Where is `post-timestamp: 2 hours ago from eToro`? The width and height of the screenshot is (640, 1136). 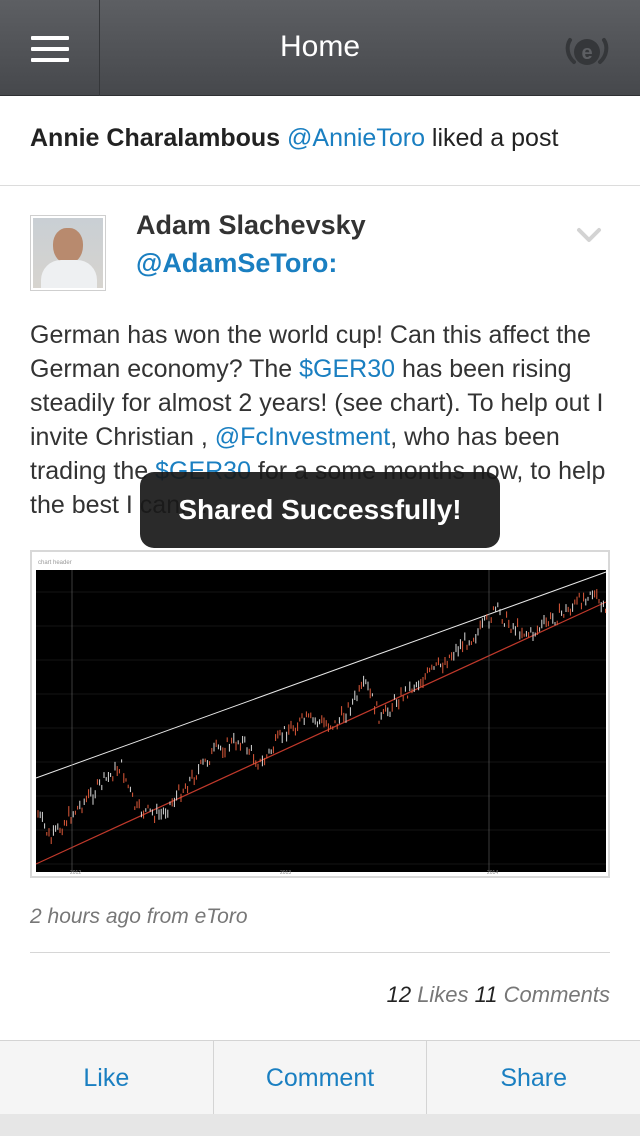
post-timestamp: 2 hours ago from eToro is located at coordinates (139, 916).